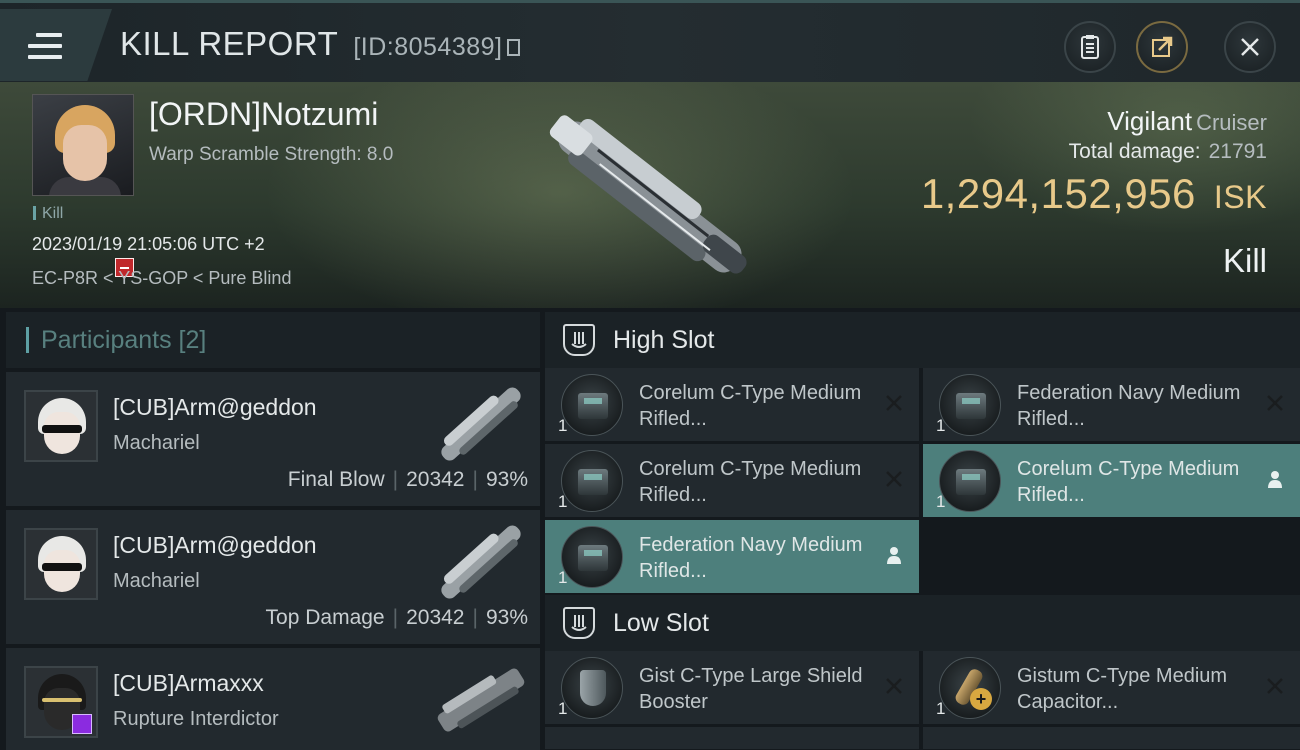  Describe the element at coordinates (579, 623) in the screenshot. I see `low-slot-icon` at that location.